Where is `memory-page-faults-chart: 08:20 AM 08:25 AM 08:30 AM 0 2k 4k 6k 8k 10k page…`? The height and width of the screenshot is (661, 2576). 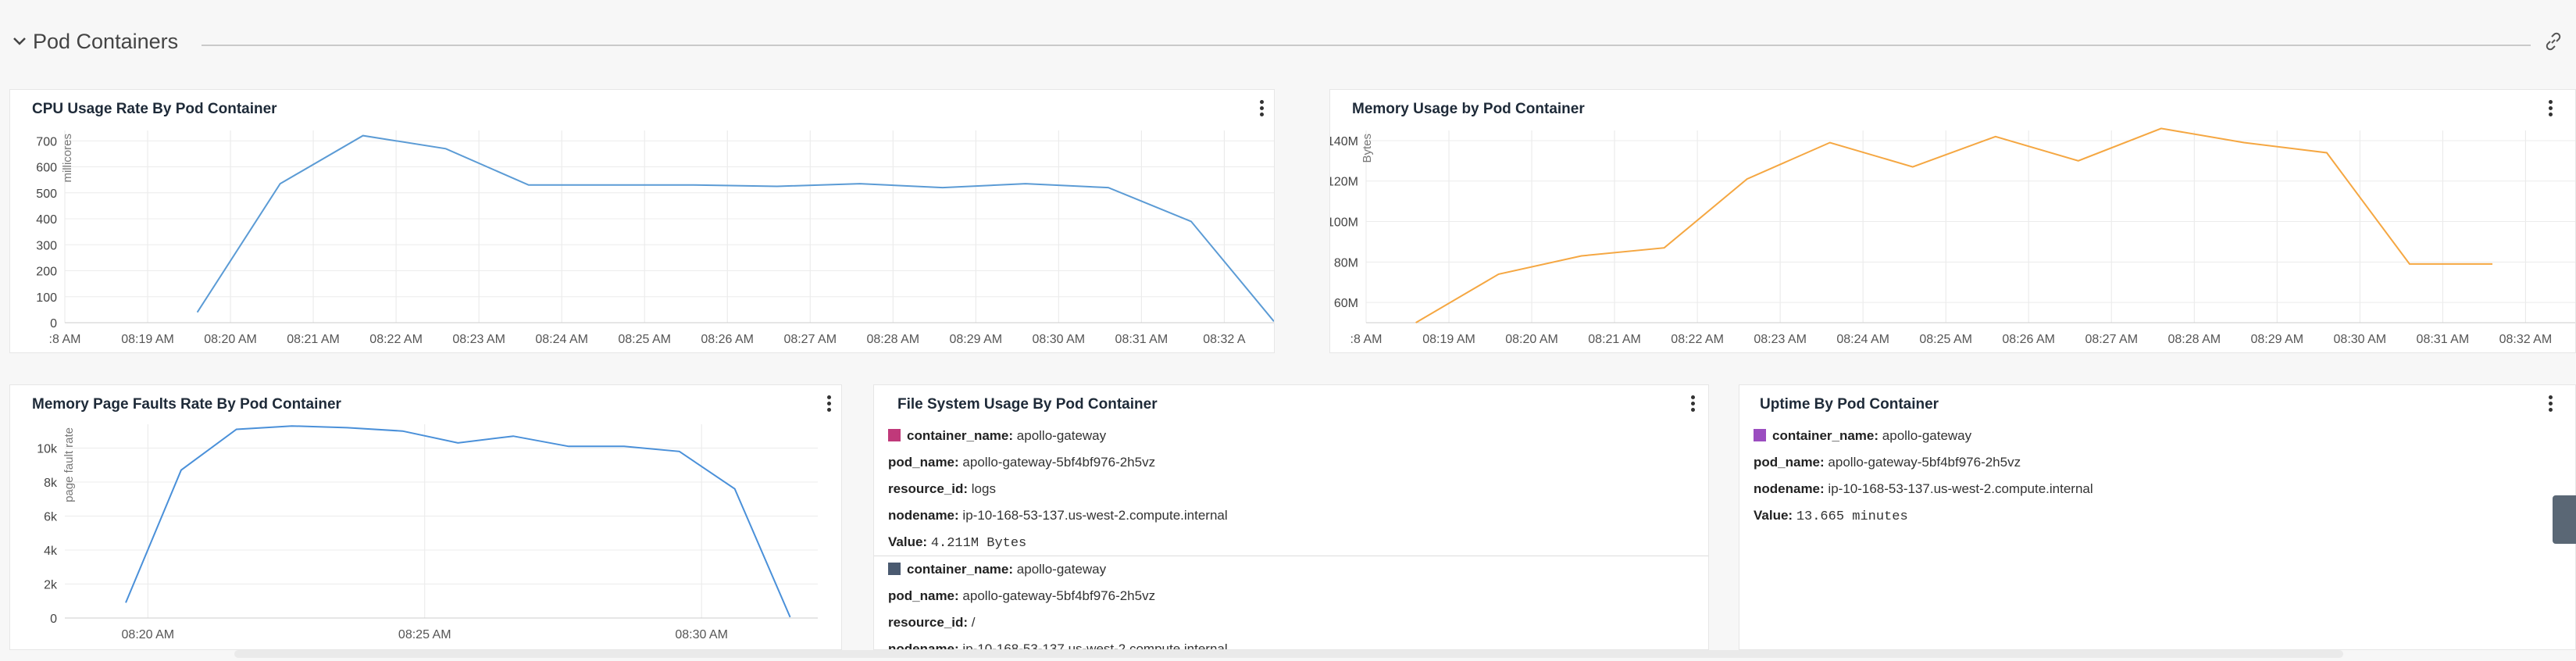
memory-page-faults-chart: 08:20 AM 08:25 AM 08:30 AM 0 2k 4k 6k 8k 10k page… is located at coordinates (427, 532).